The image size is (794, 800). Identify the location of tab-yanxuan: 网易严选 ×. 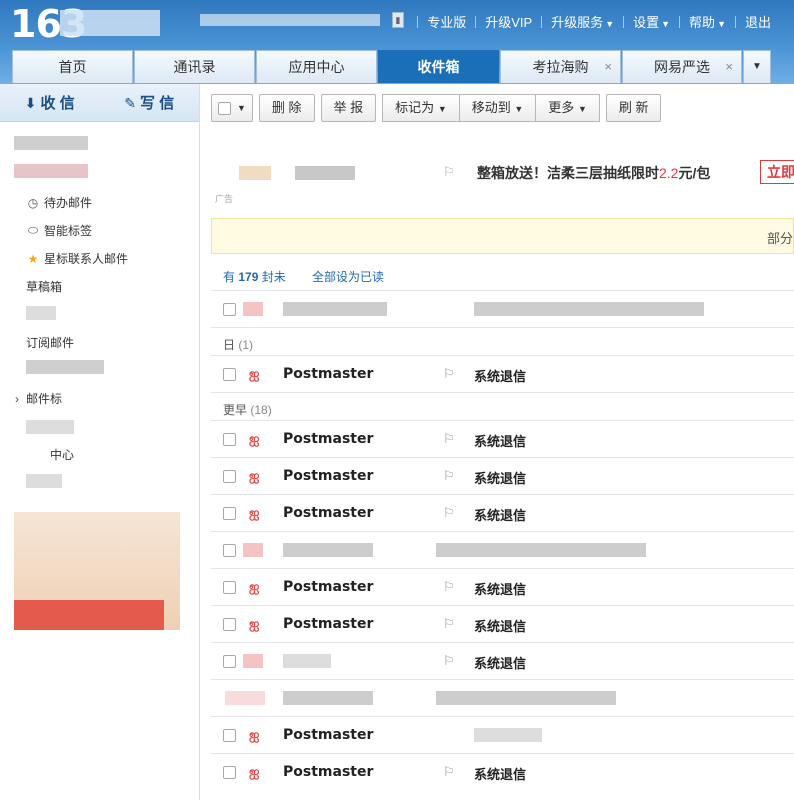
(682, 66).